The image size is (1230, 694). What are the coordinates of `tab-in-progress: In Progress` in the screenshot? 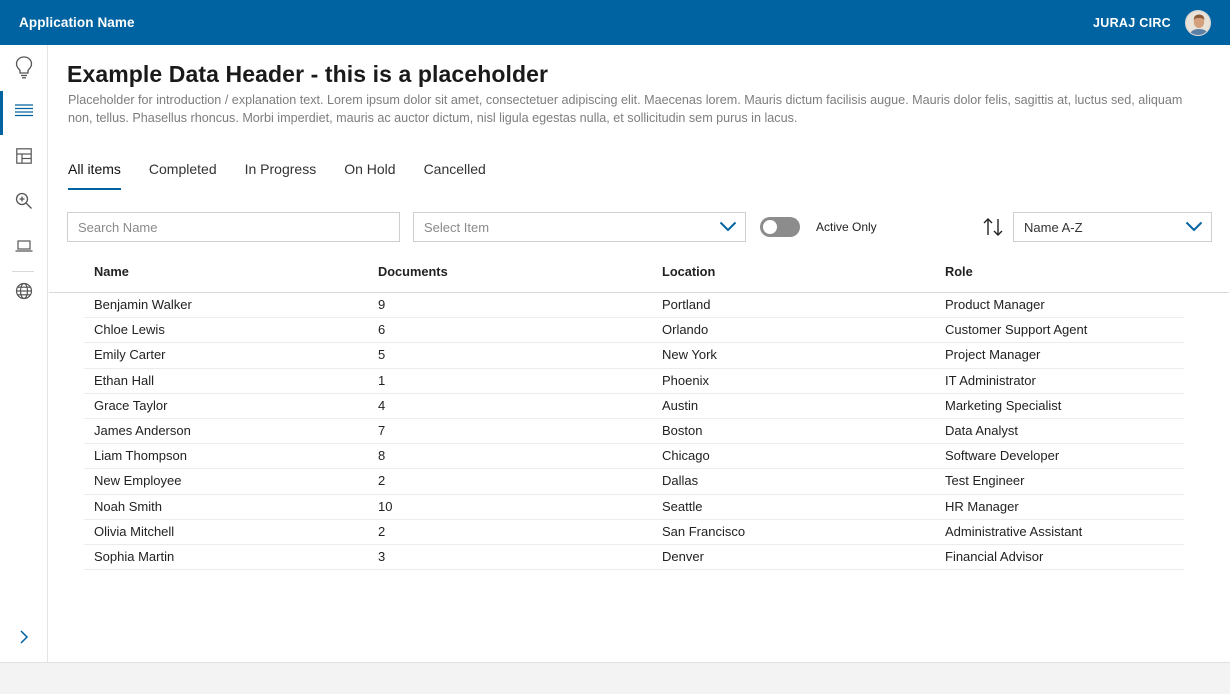 It's located at (281, 173).